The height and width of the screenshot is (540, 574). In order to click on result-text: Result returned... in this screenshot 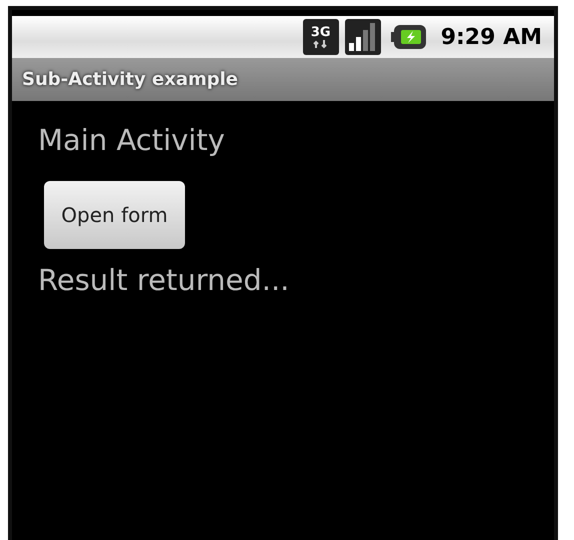, I will do `click(164, 280)`.